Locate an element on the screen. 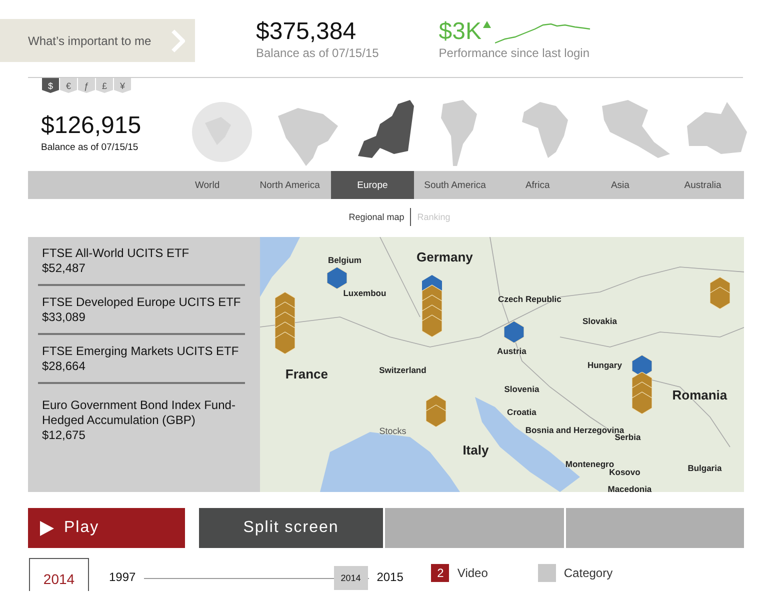 Image resolution: width=759 pixels, height=593 pixels. fund-name: FTSE Developed Europe UCITS ETF is located at coordinates (143, 302).